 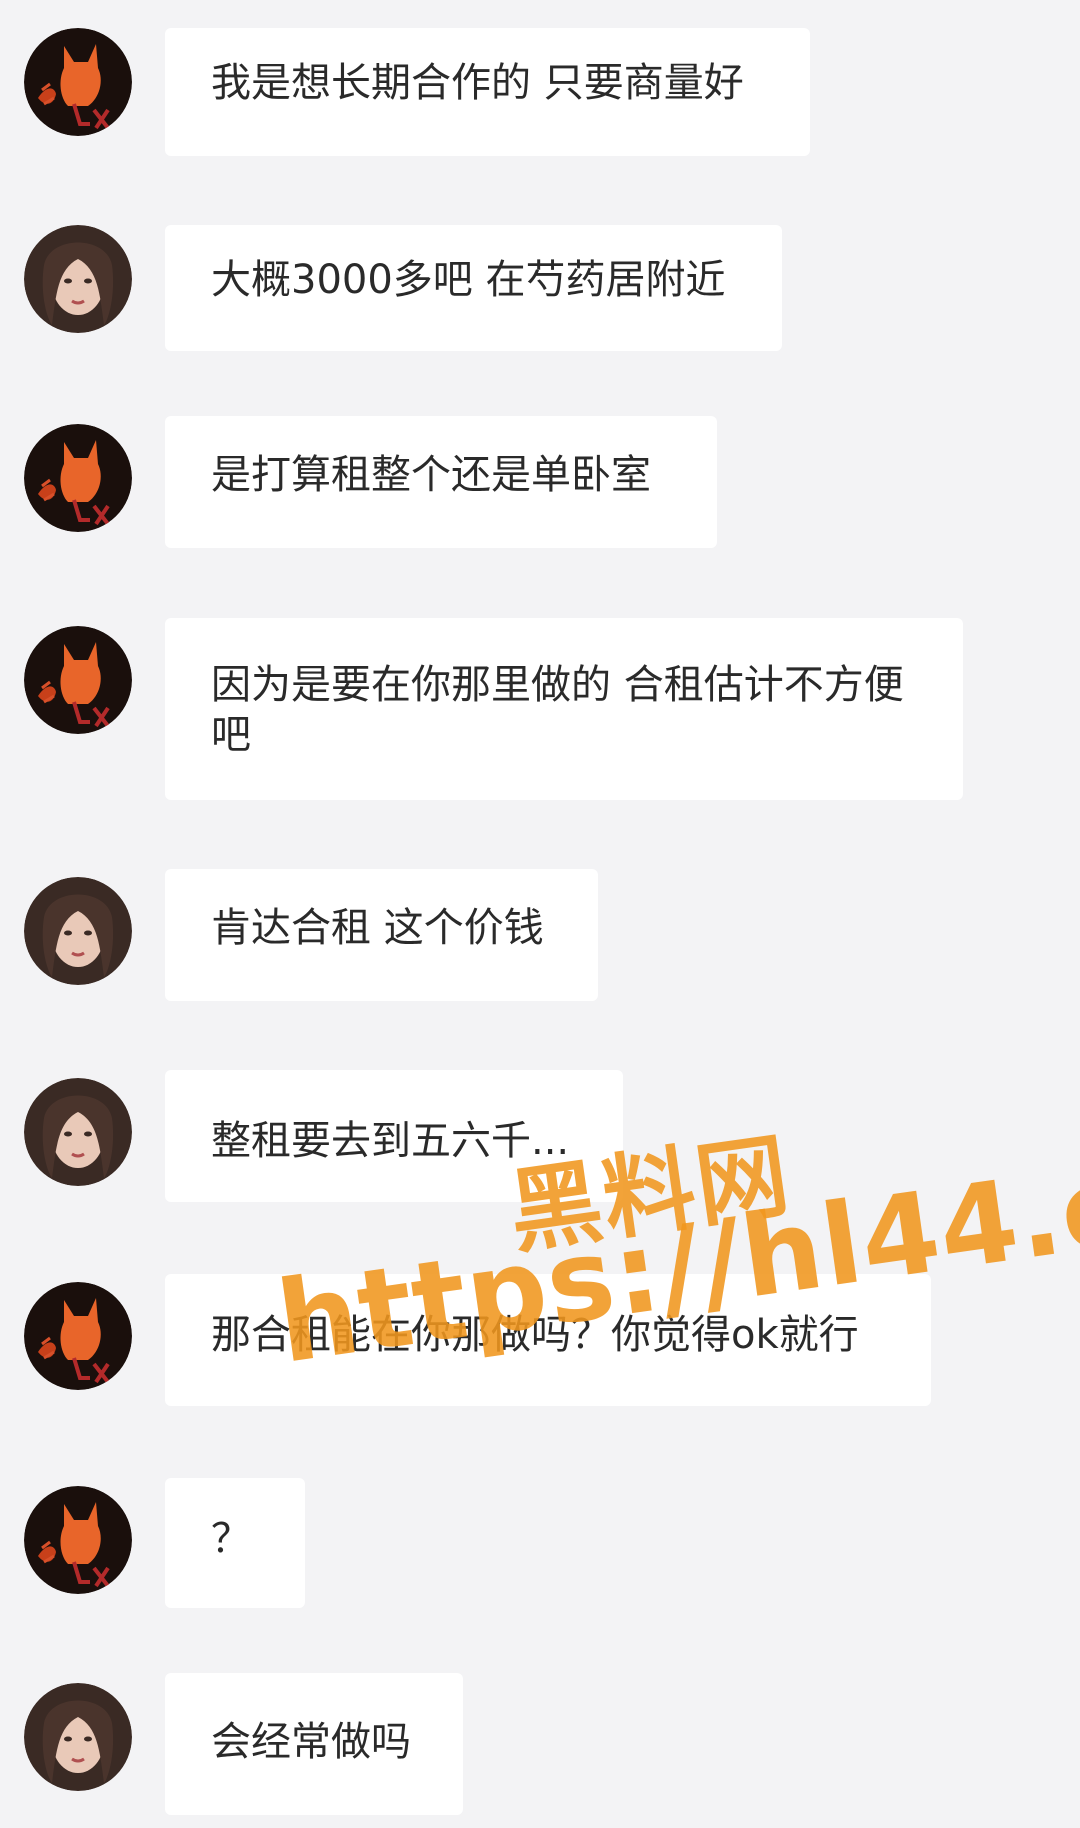 I want to click on message-text: 大概3000多吧 在芍药居附近, so click(x=468, y=280).